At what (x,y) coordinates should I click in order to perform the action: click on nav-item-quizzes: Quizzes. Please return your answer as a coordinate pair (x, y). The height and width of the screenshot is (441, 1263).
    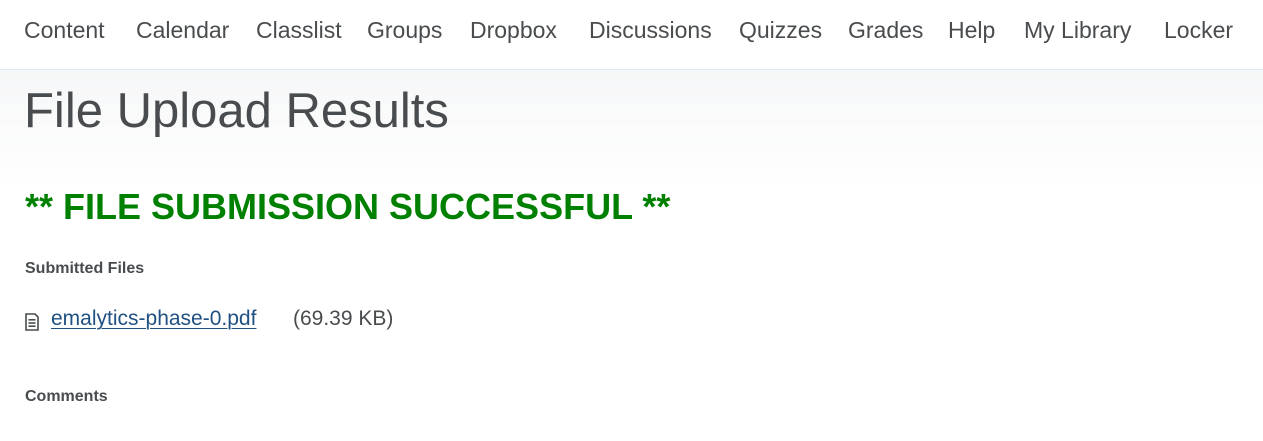
    Looking at the image, I should click on (780, 30).